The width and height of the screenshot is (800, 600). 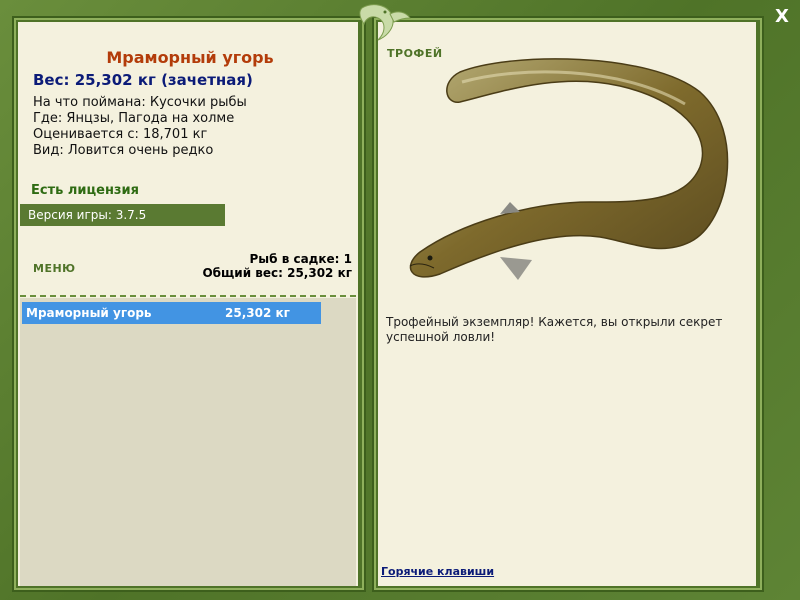 I want to click on net-summary: Рыб в садке: 1 Общий вес: 25,302 кг, so click(x=277, y=266).